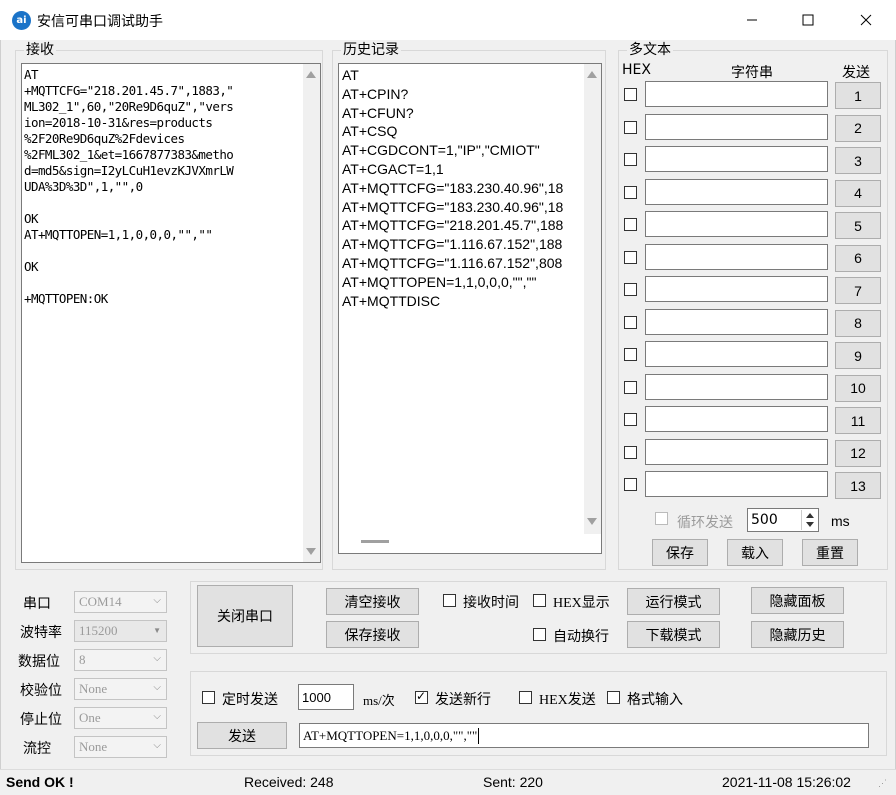  I want to click on auto-wrap-checkbox, so click(539, 634).